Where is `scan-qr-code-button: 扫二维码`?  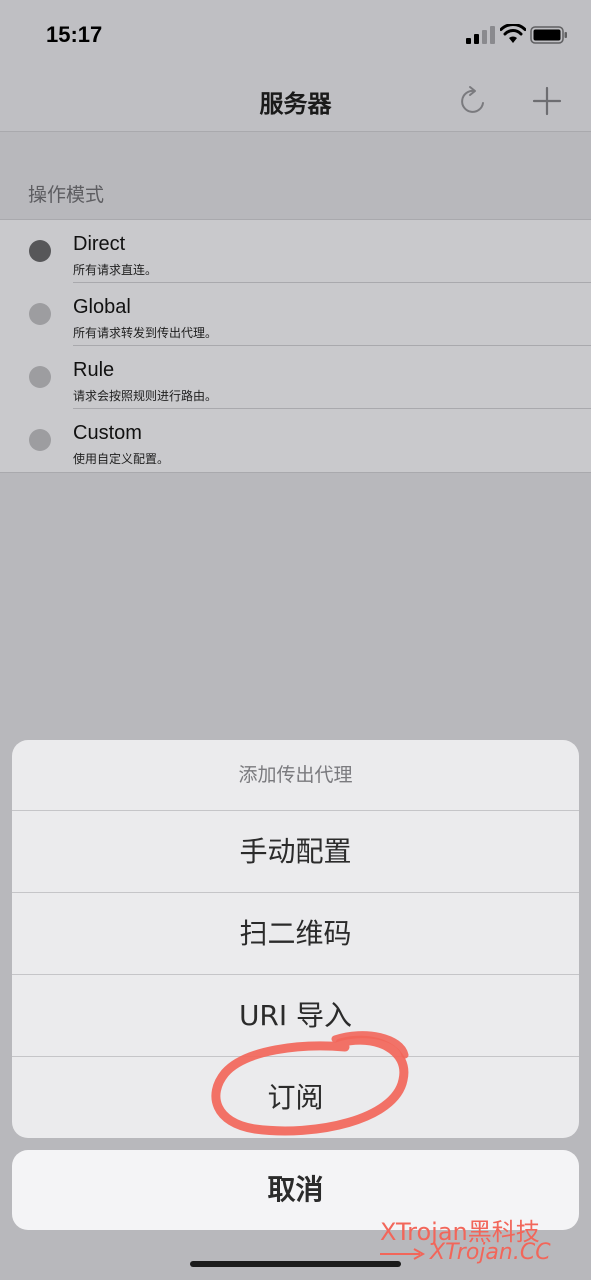
scan-qr-code-button: 扫二维码 is located at coordinates (295, 933).